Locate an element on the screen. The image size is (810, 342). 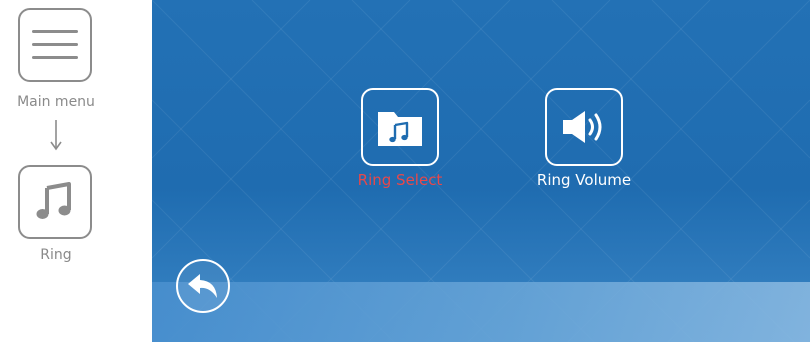
ring-select-label: Ring Select is located at coordinates (400, 180).